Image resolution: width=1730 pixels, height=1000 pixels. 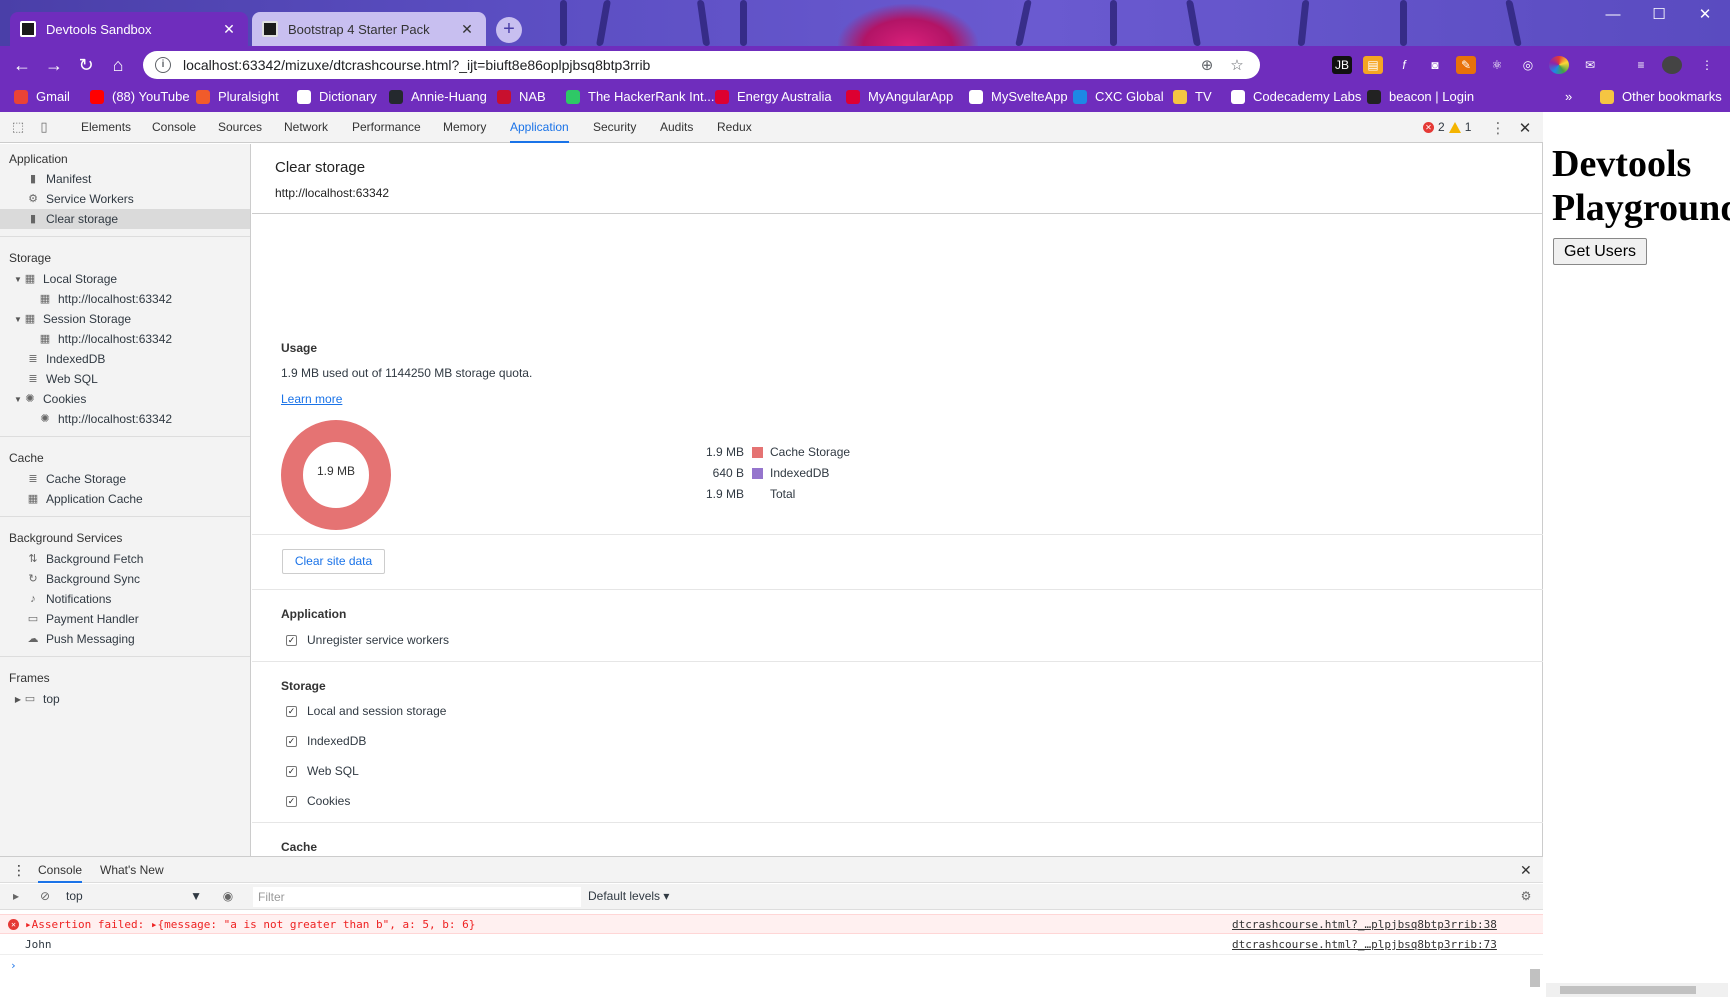 I want to click on reload-icon: ↻, so click(x=86, y=65).